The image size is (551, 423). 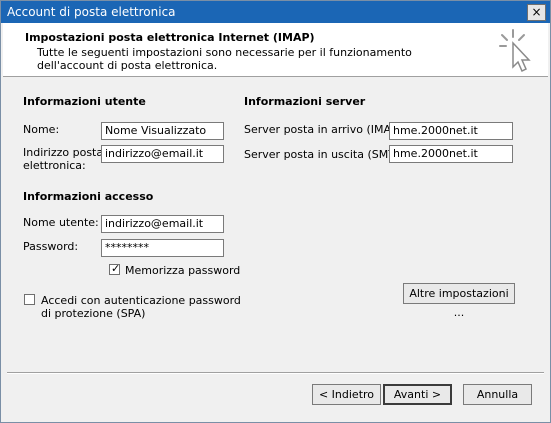 I want to click on username-field: indirizzo@email.it, so click(x=162, y=224).